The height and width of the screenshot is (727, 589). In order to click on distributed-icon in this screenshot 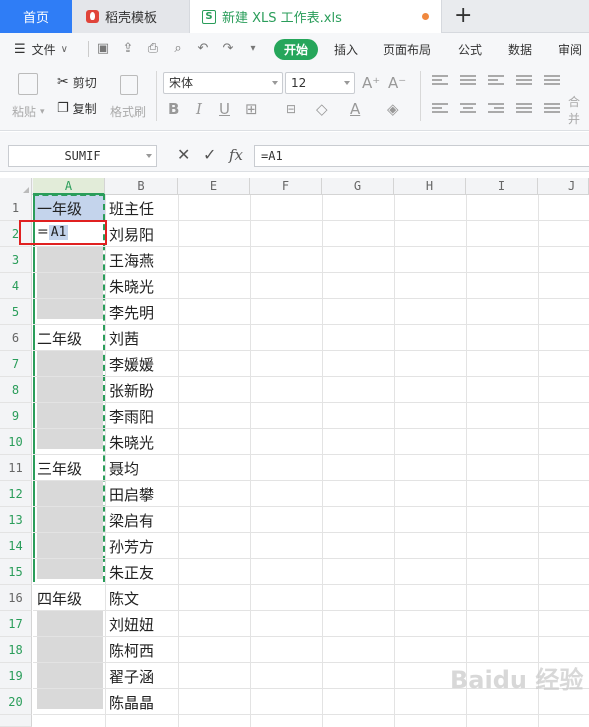, I will do `click(552, 109)`.